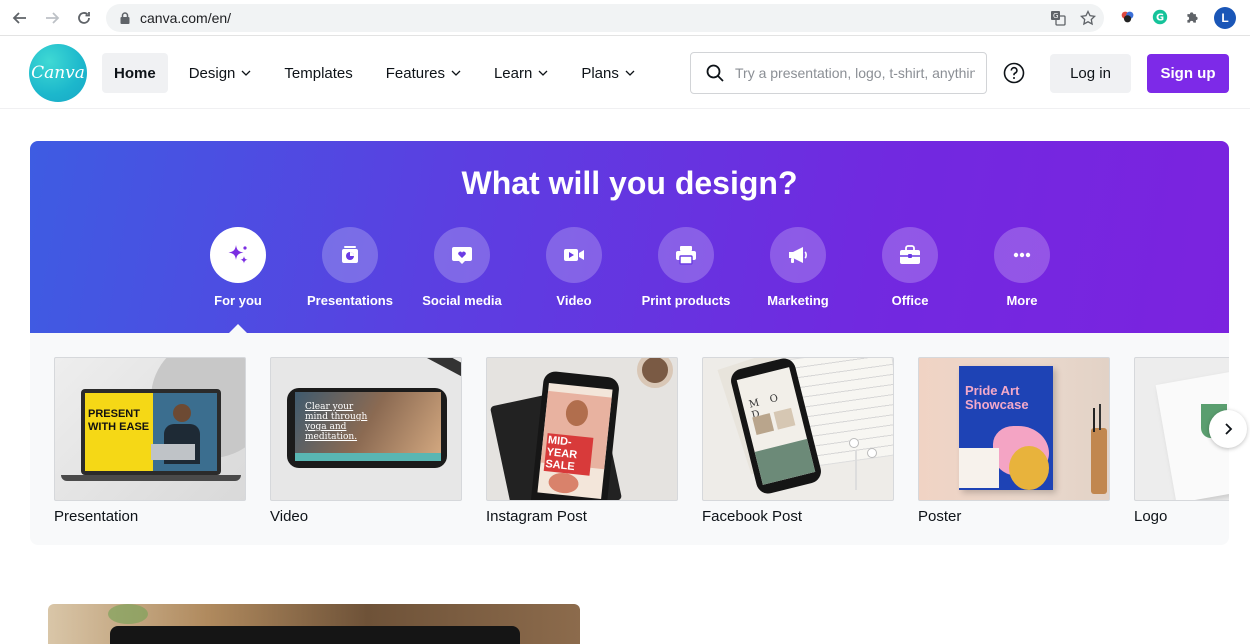 The height and width of the screenshot is (644, 1250). Describe the element at coordinates (574, 267) in the screenshot. I see `category-video: Video` at that location.